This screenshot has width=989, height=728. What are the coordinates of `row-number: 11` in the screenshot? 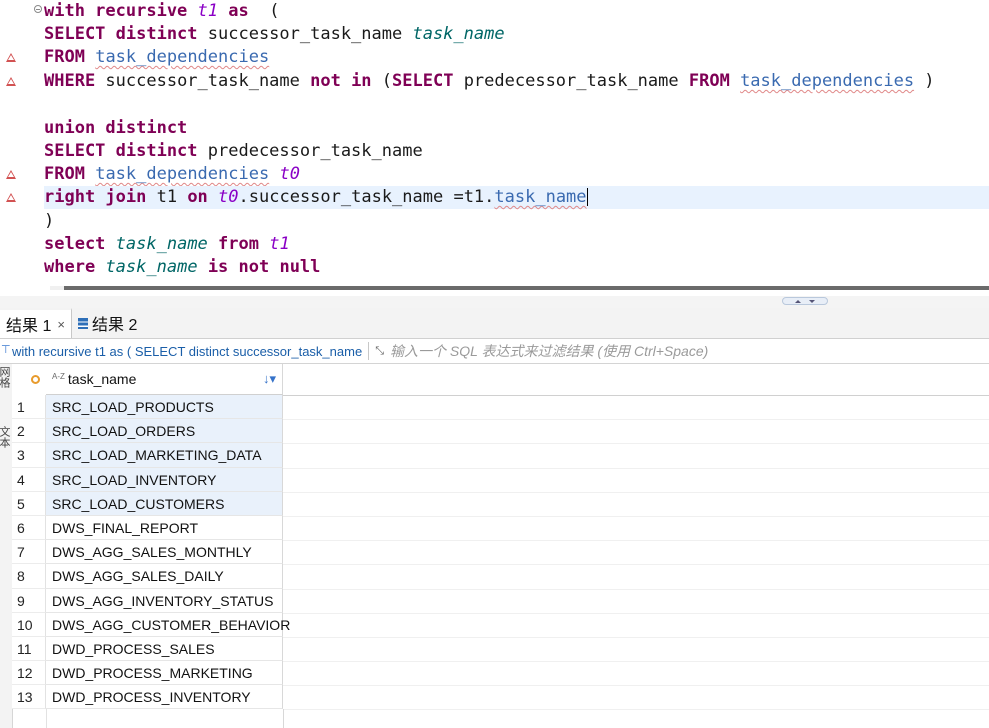 It's located at (29, 649).